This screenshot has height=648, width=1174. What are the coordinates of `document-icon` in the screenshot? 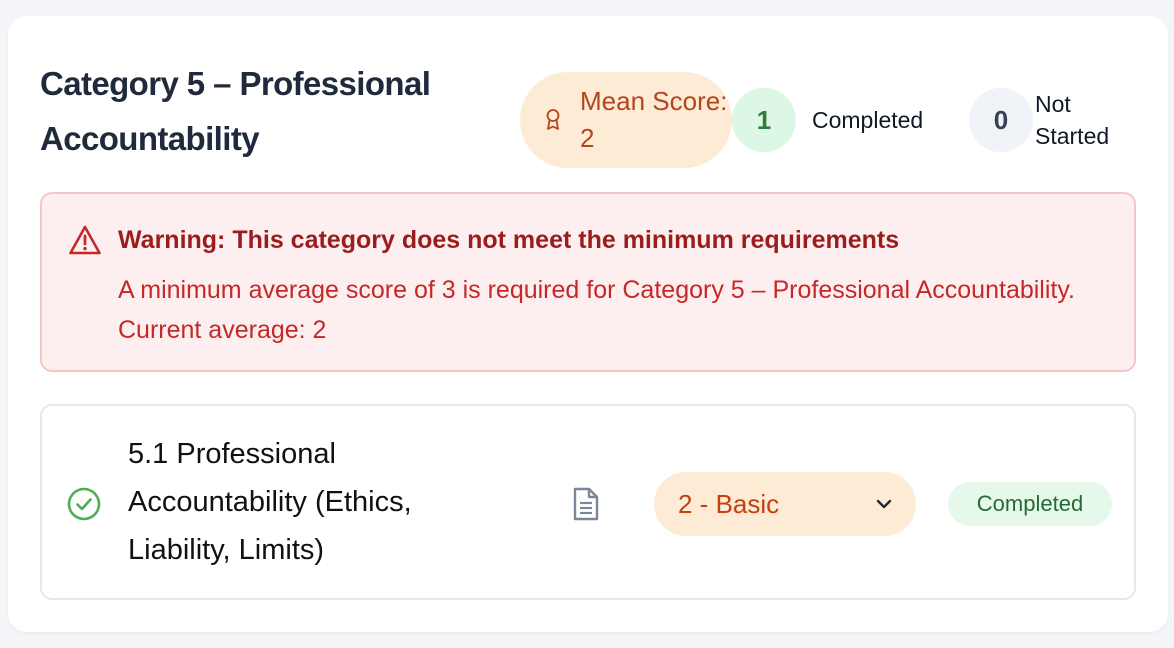 It's located at (586, 504).